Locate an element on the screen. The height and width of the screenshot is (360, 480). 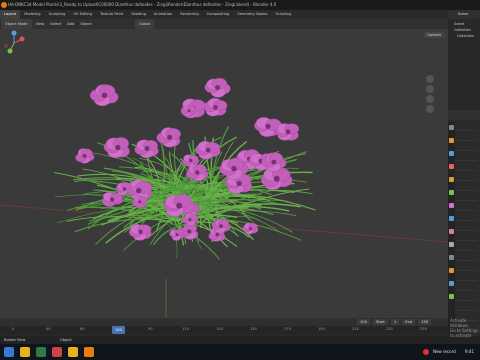
system-tray: New record 9:41 is located at coordinates (448, 352).